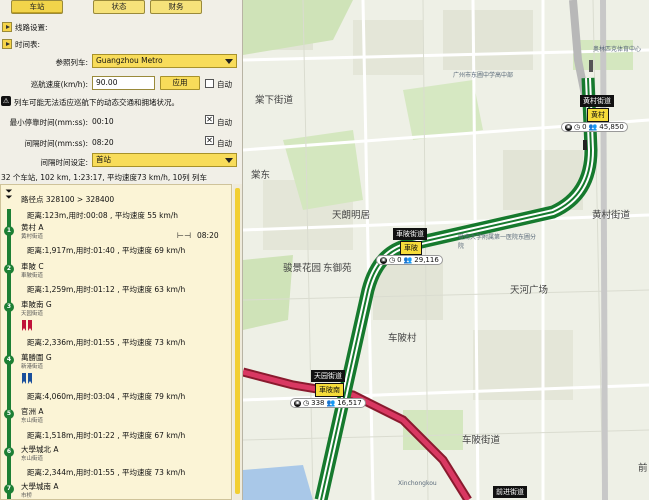 The height and width of the screenshot is (500, 649). What do you see at coordinates (176, 7) in the screenshot?
I see `tab-finance: 财务` at bounding box center [176, 7].